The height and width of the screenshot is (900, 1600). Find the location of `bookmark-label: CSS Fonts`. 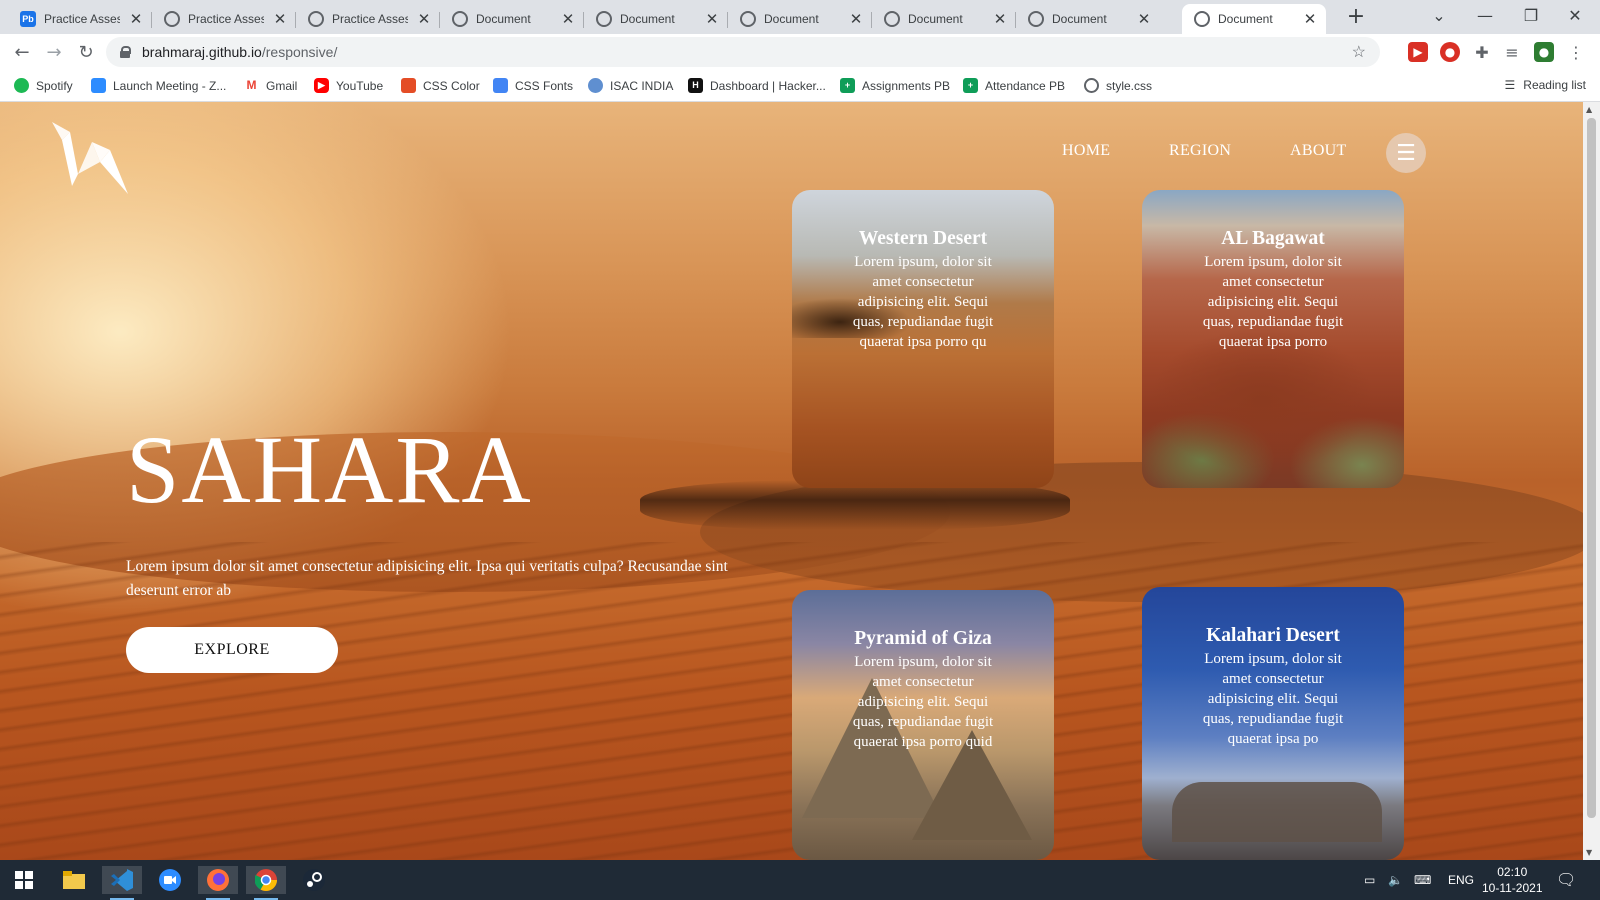

bookmark-label: CSS Fonts is located at coordinates (544, 85).